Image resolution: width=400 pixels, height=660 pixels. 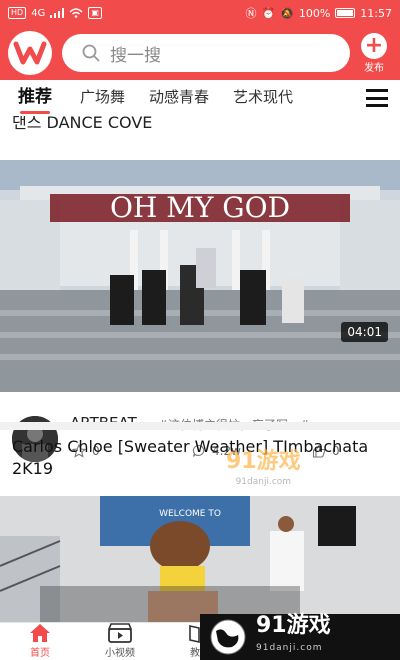 What do you see at coordinates (200, 126) in the screenshot?
I see `video-title: 댄스 DANCE COVE` at bounding box center [200, 126].